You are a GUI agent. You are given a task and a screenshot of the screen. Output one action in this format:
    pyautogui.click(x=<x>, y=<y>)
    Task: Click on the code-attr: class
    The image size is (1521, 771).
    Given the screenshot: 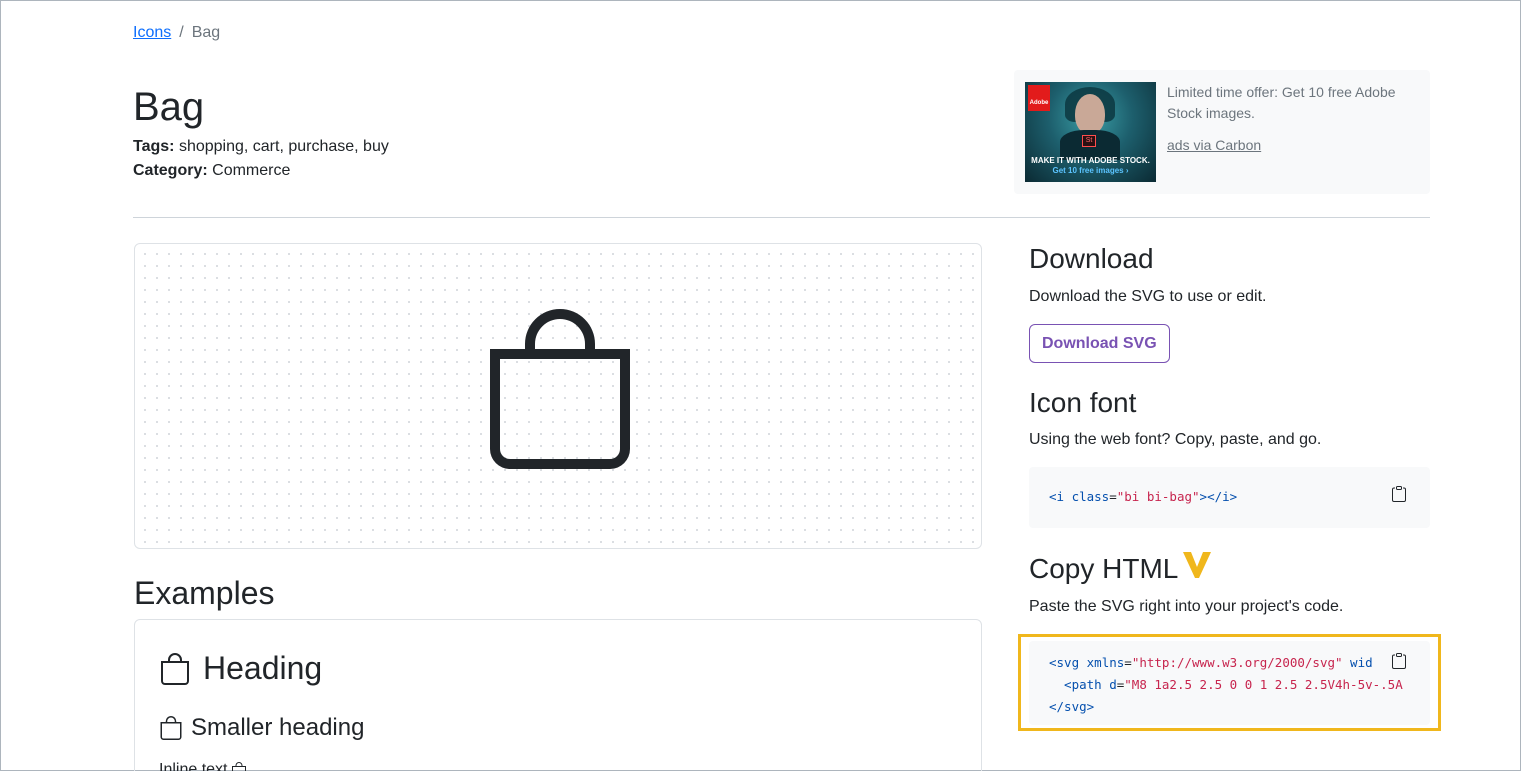 What is the action you would take?
    pyautogui.click(x=1090, y=496)
    